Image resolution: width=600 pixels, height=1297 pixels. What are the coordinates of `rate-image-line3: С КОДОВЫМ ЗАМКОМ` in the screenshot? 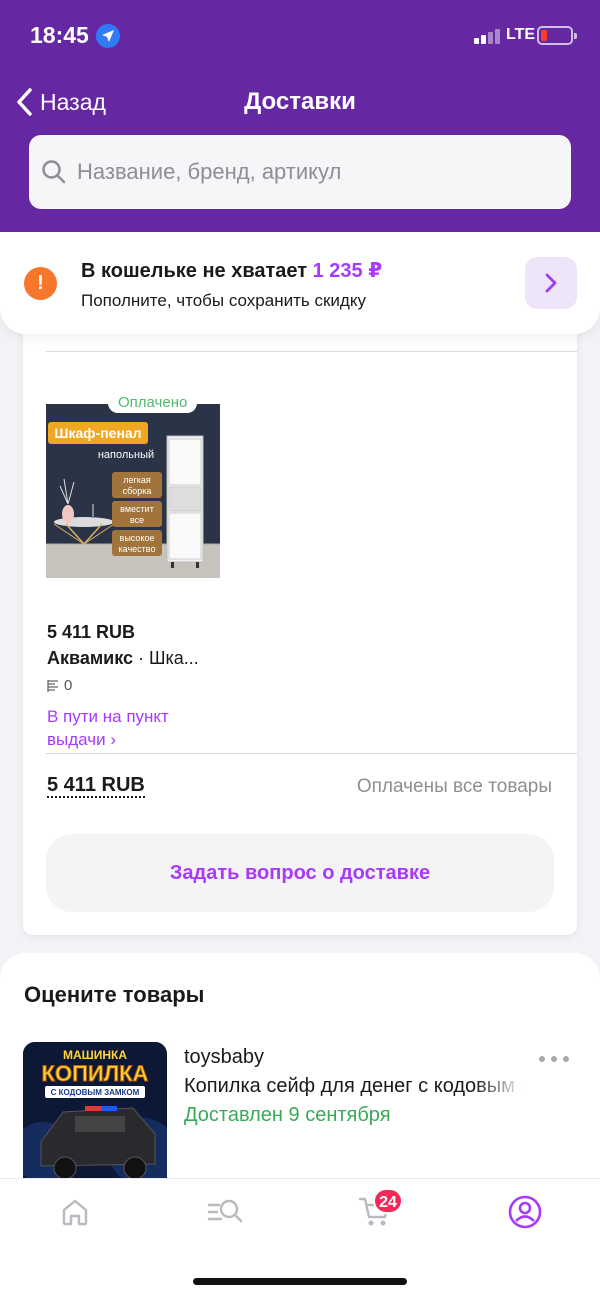 It's located at (95, 1092).